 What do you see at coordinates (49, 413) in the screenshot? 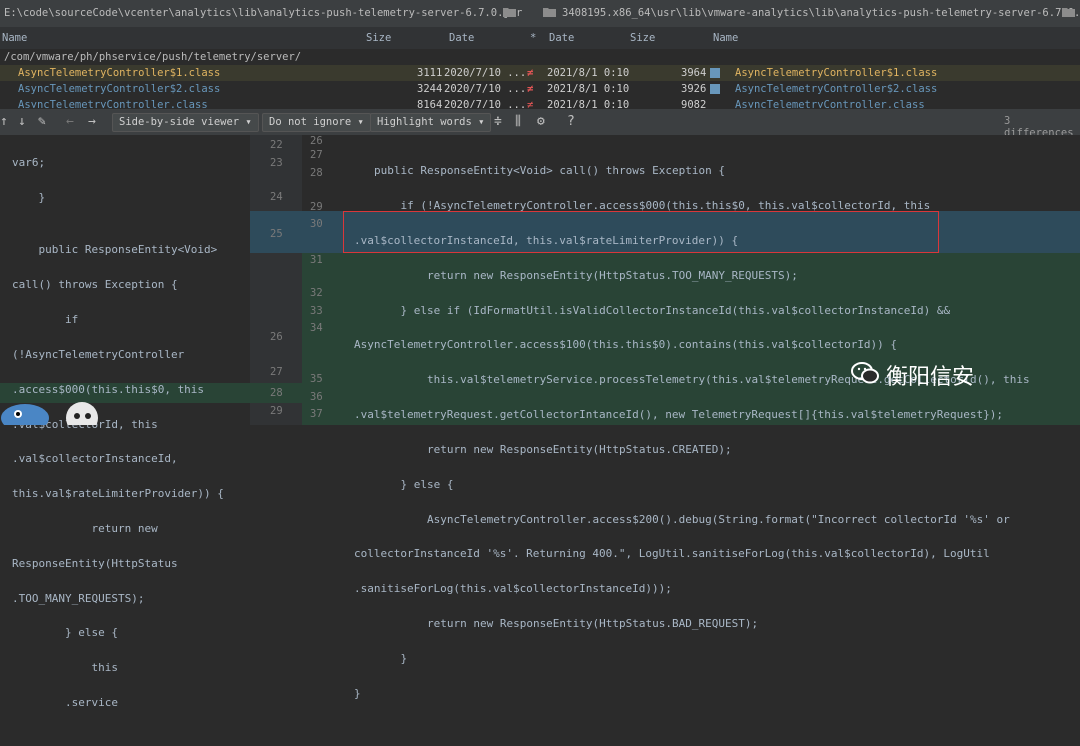
I see `mascot-image` at bounding box center [49, 413].